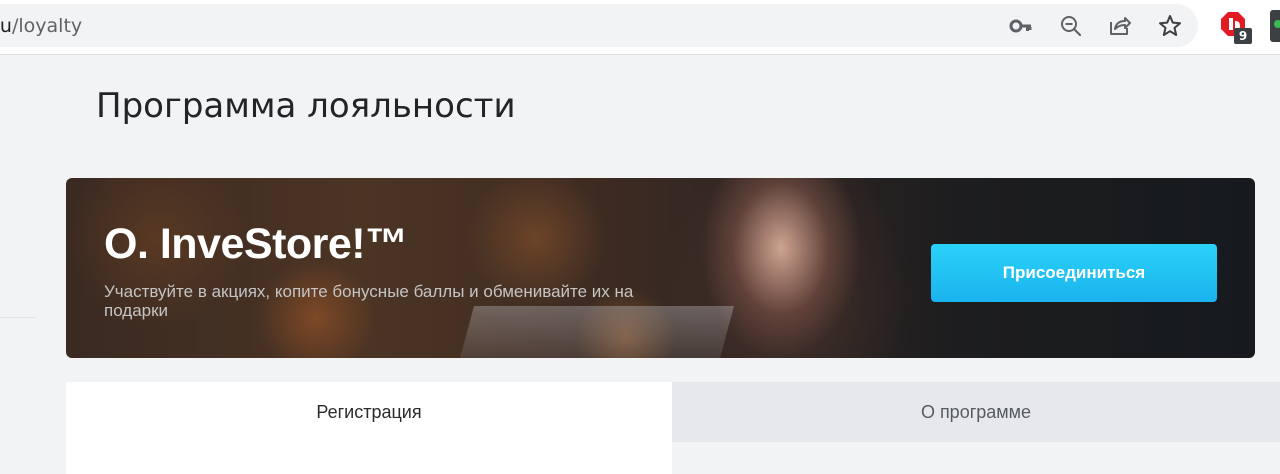 This screenshot has width=1280, height=474. I want to click on browser-toolbar: r.ru/loyalty 9, so click(640, 27).